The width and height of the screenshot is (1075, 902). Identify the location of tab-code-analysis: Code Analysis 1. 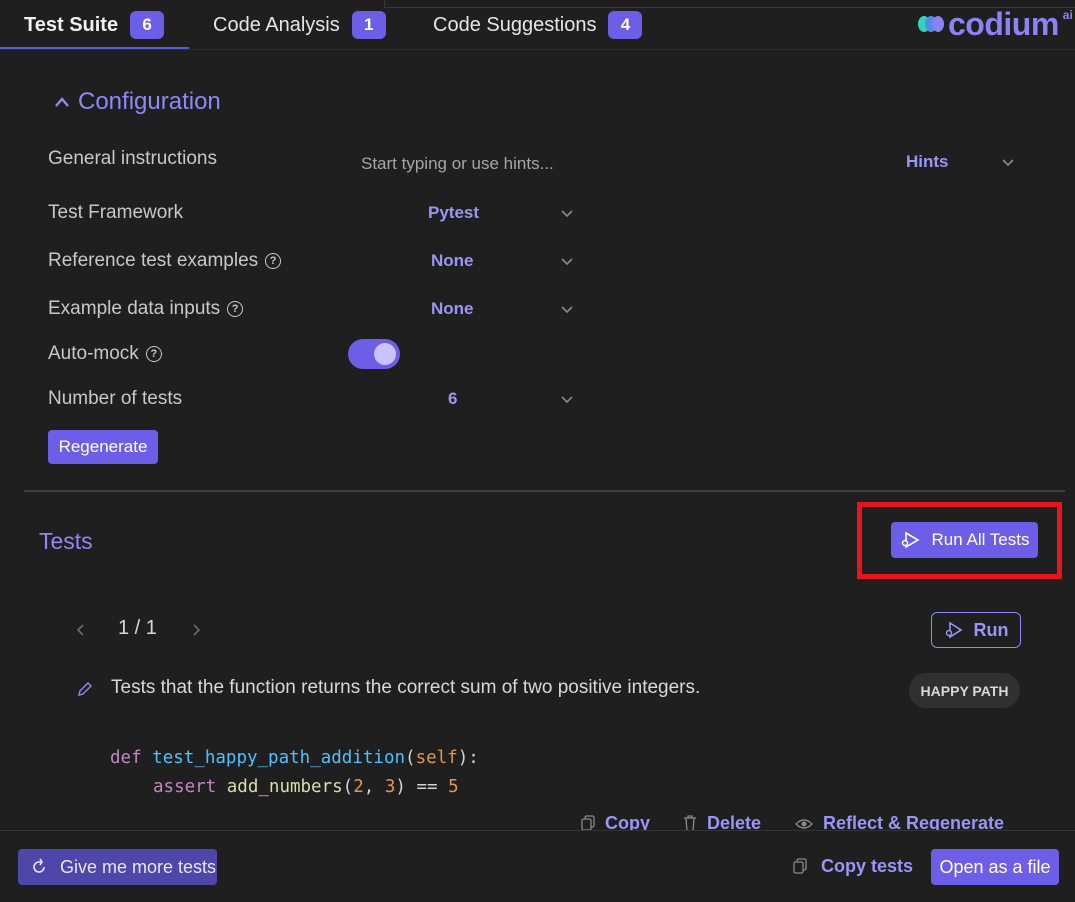
(299, 25).